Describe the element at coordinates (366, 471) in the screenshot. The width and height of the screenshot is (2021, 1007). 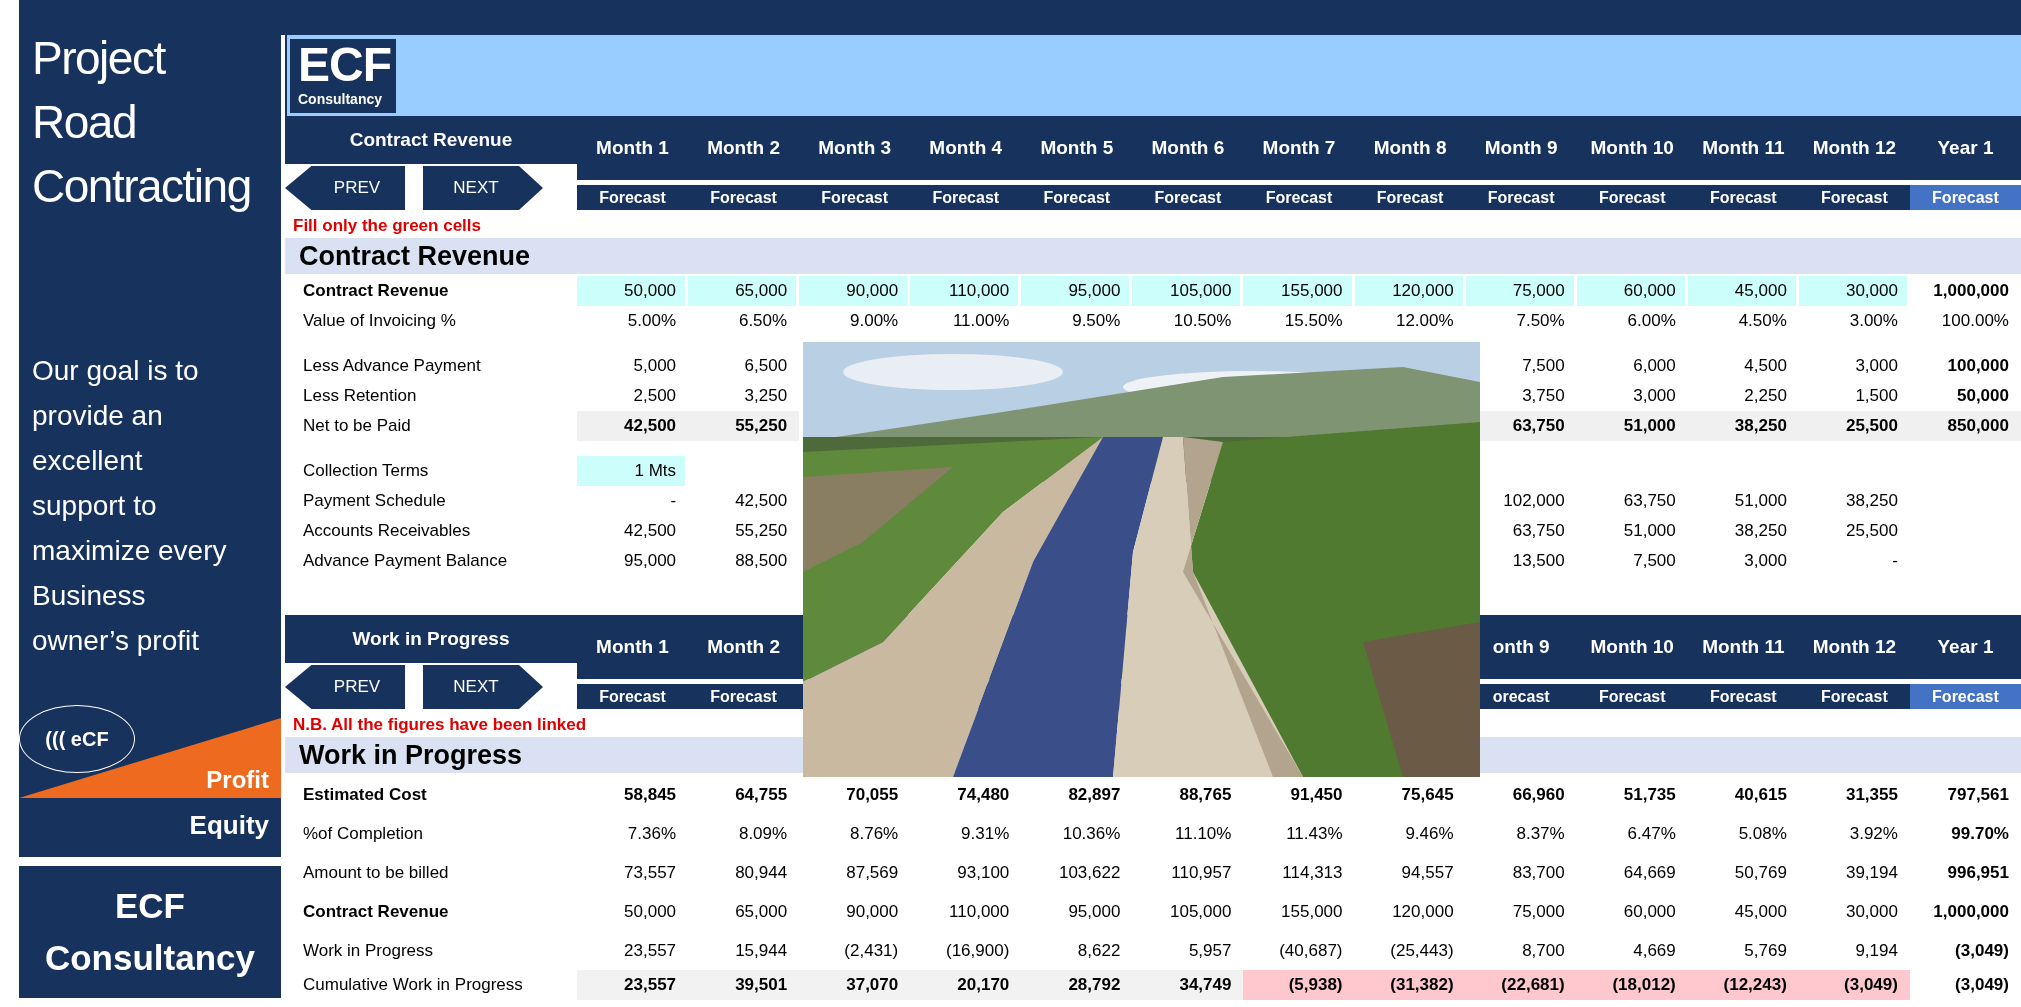
I see `row-label: Collection Terms` at that location.